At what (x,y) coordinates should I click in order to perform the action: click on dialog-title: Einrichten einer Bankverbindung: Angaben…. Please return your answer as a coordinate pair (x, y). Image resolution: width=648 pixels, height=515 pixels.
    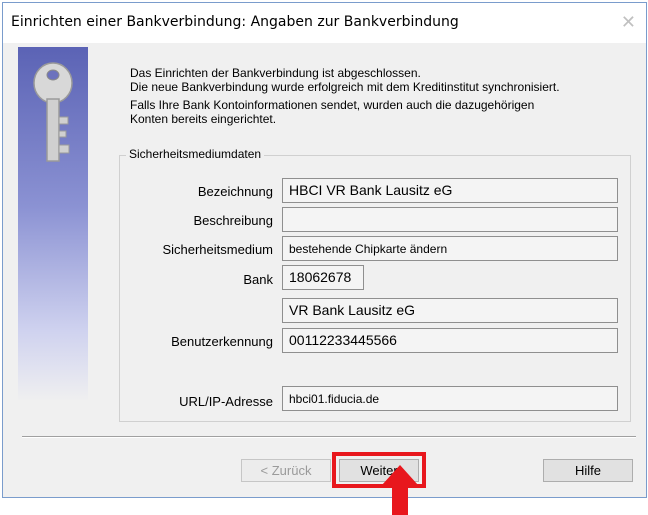
    Looking at the image, I should click on (235, 22).